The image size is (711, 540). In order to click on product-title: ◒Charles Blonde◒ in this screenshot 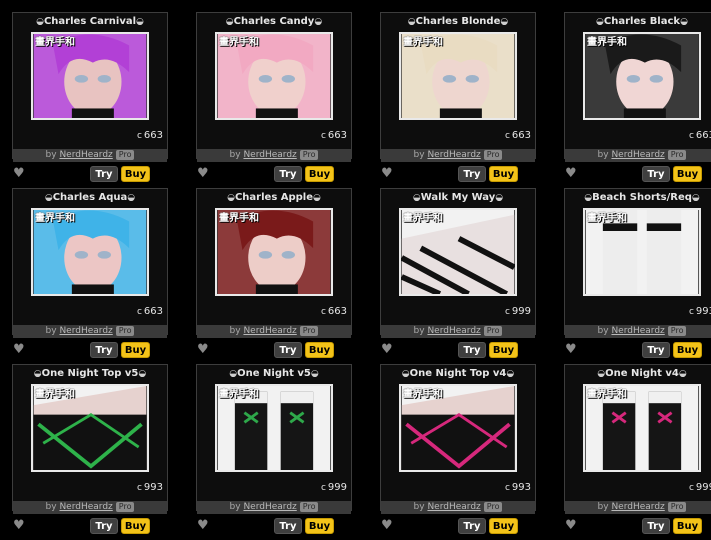, I will do `click(458, 23)`.